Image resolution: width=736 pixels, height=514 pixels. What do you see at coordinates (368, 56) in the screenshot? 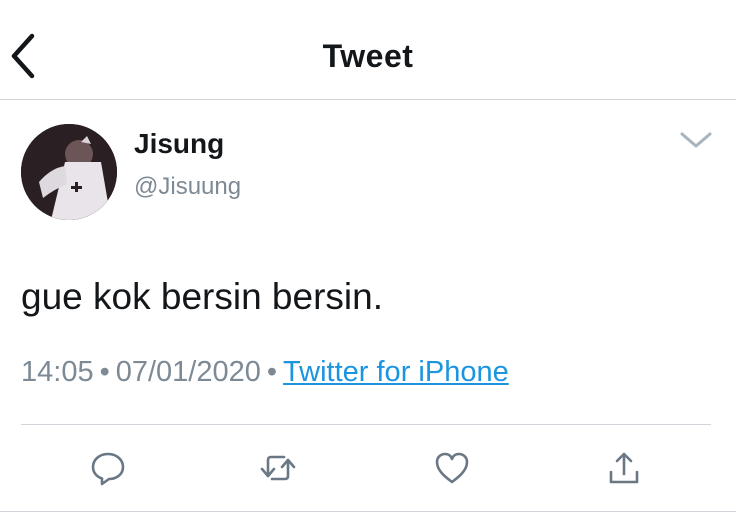
I see `page-title: Tweet` at bounding box center [368, 56].